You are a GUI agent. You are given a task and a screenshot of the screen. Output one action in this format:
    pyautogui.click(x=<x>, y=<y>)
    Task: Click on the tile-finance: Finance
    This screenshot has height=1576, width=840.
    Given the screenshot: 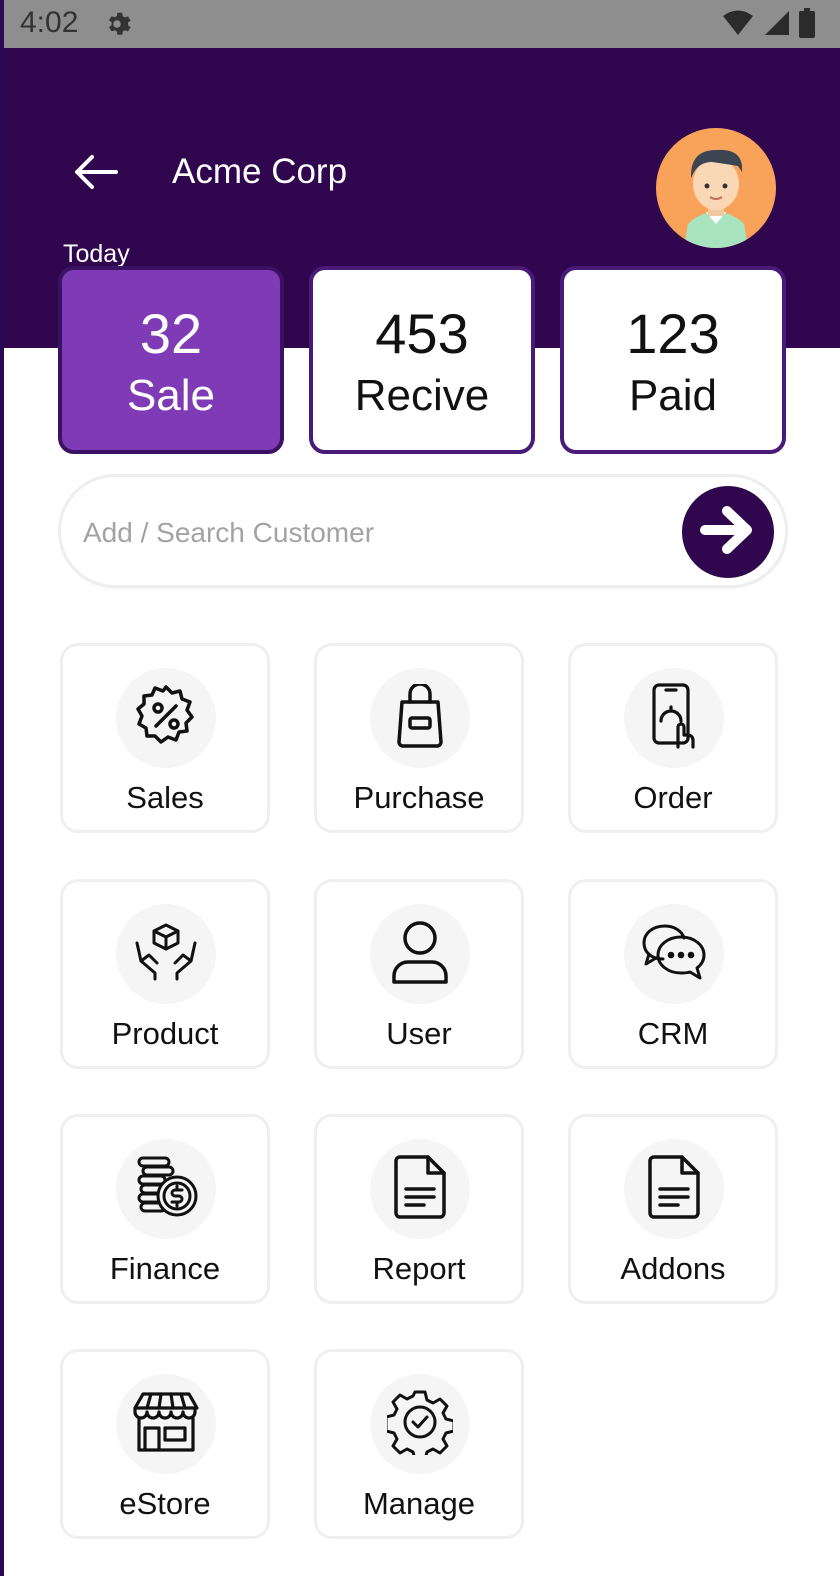 What is the action you would take?
    pyautogui.click(x=165, y=1209)
    